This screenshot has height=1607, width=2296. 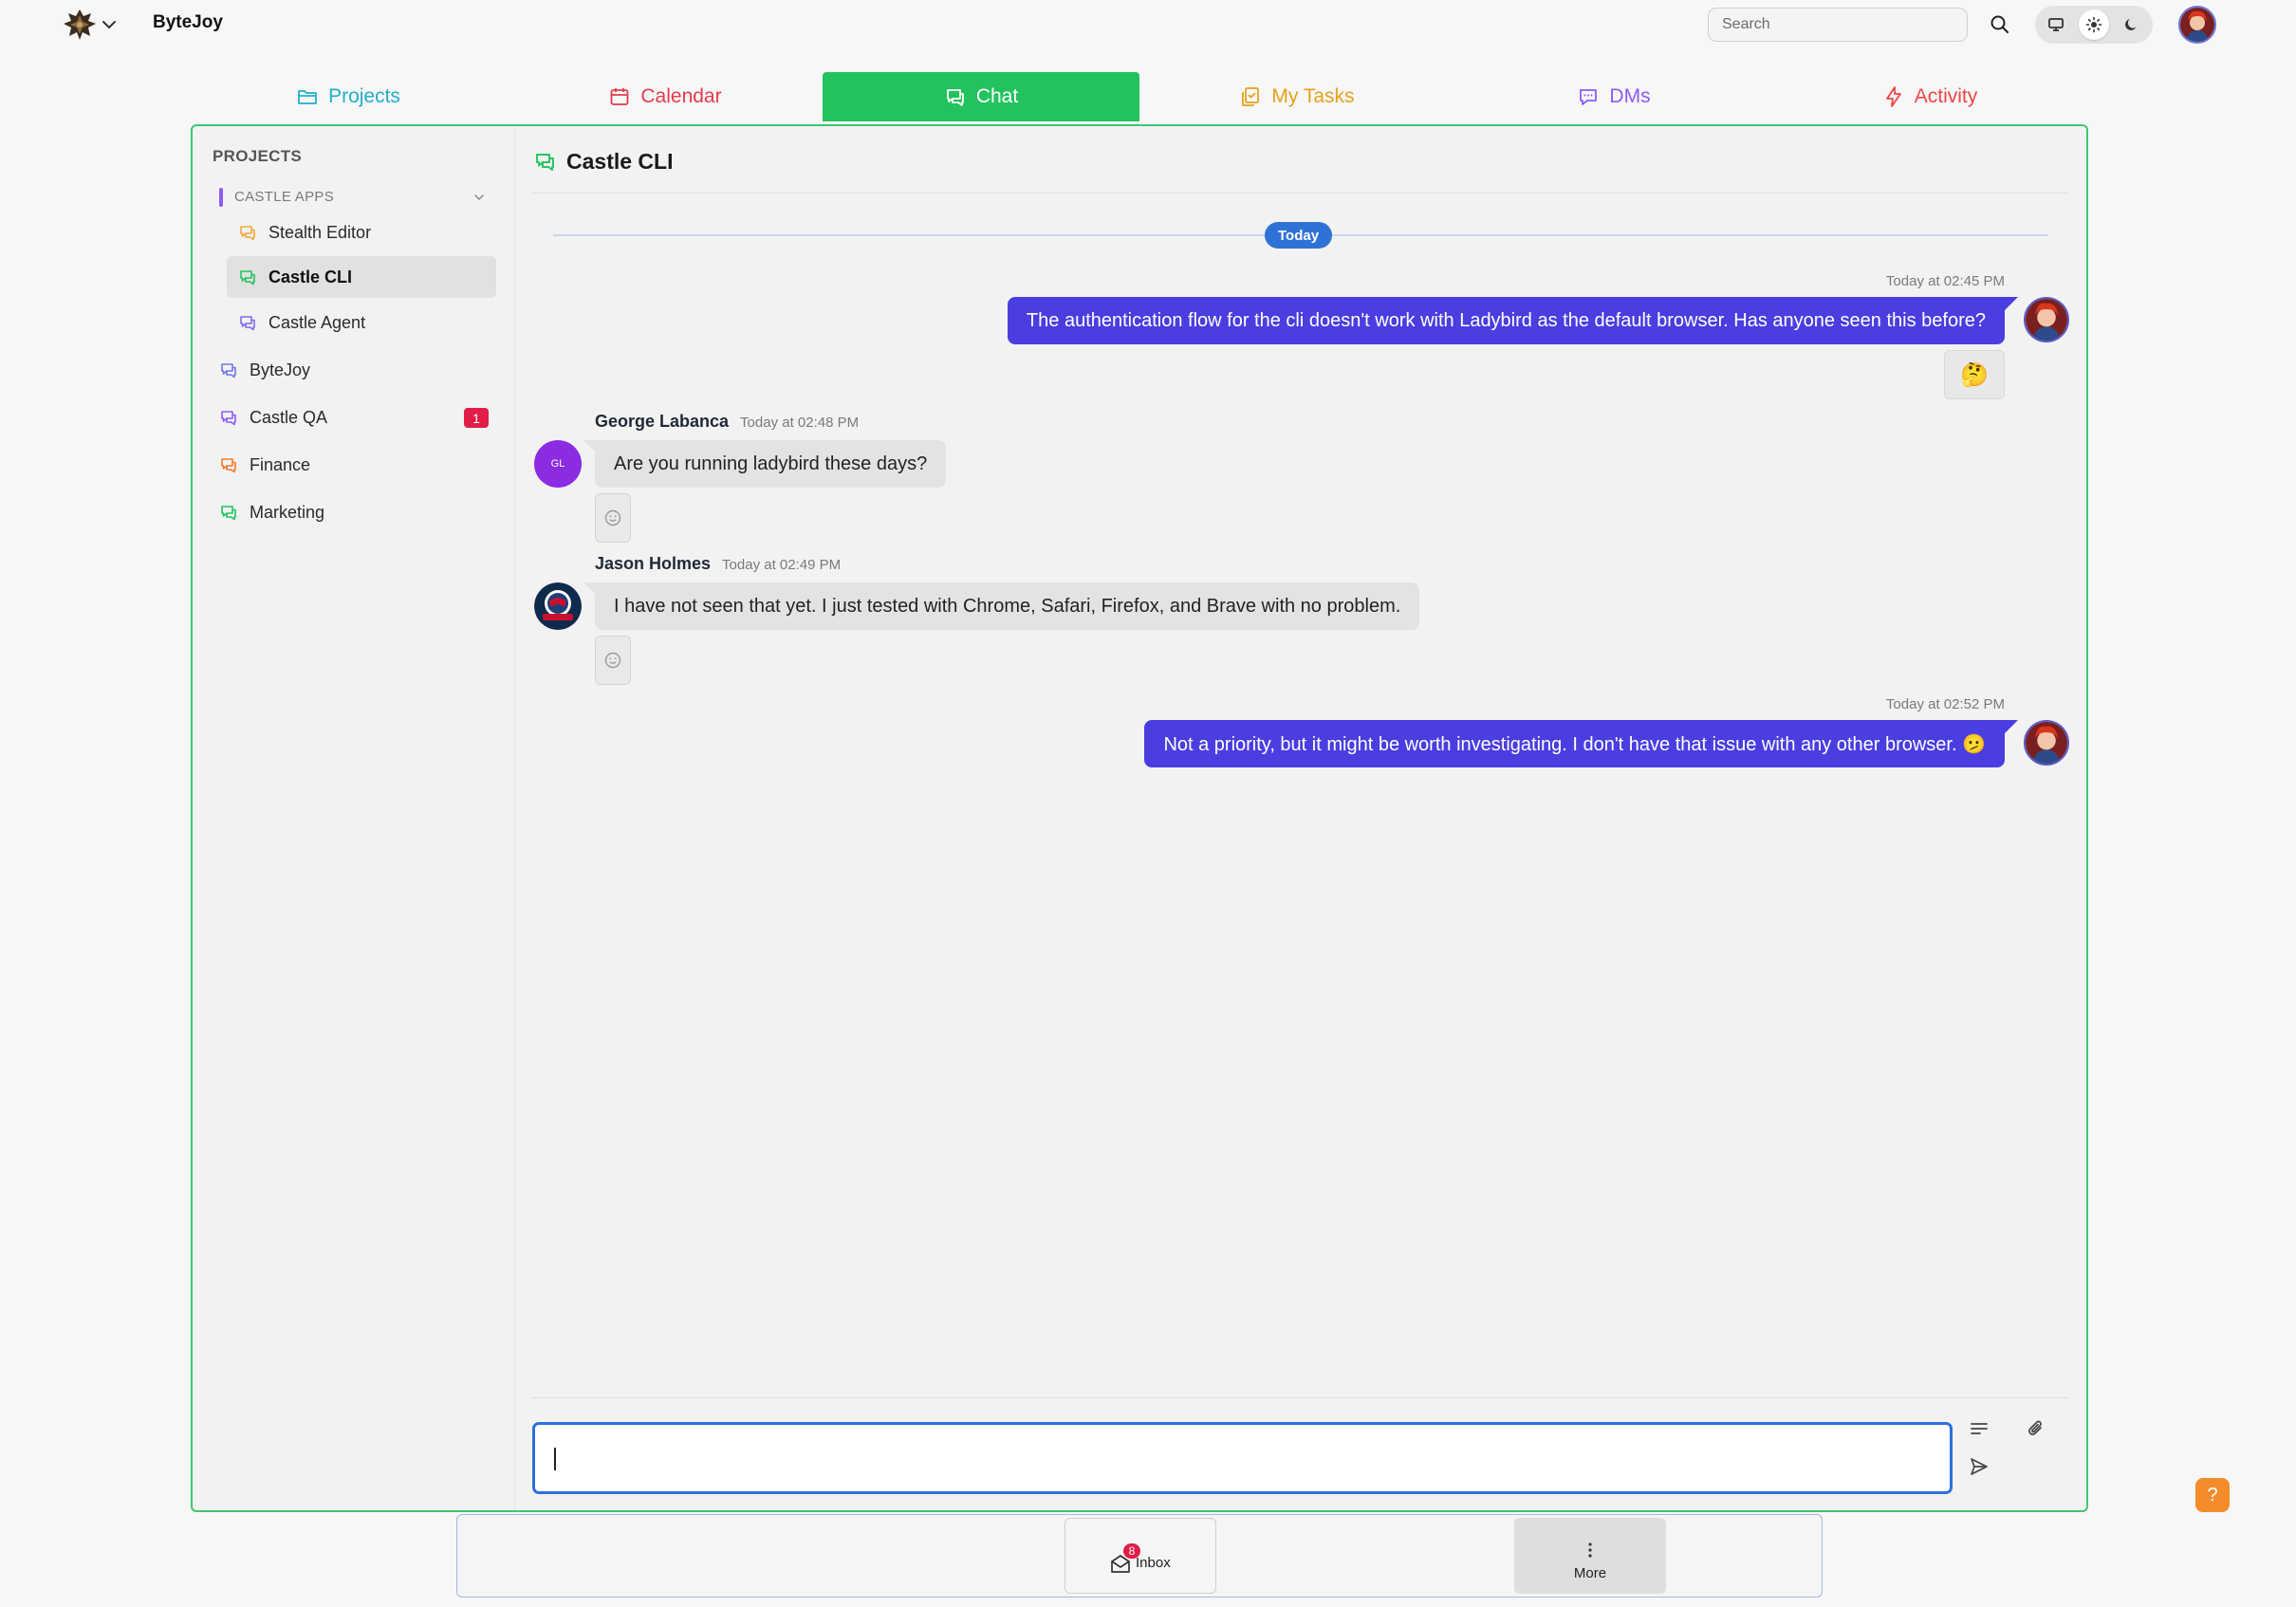 What do you see at coordinates (765, 464) in the screenshot?
I see `message-bubble: Are you running ladybird these days?` at bounding box center [765, 464].